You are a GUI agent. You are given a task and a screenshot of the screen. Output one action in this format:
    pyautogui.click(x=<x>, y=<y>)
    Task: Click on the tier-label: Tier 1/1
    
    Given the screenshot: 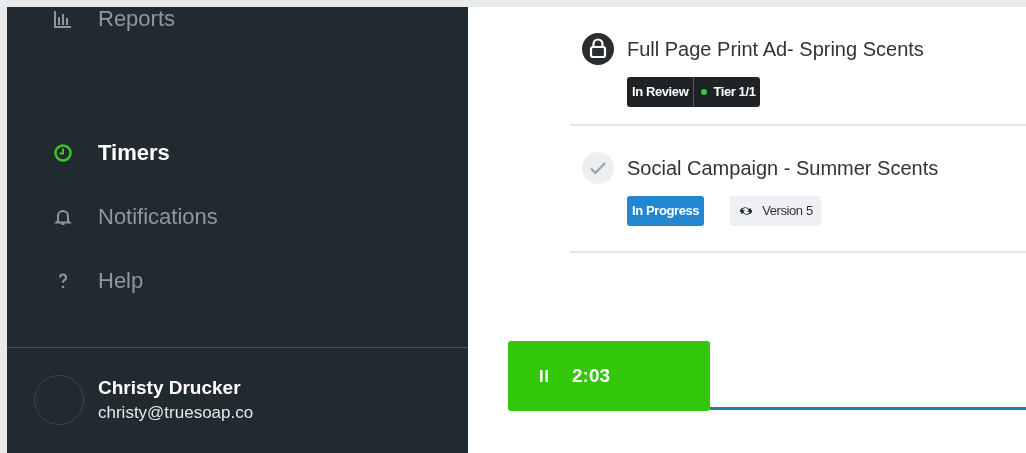 What is the action you would take?
    pyautogui.click(x=734, y=92)
    